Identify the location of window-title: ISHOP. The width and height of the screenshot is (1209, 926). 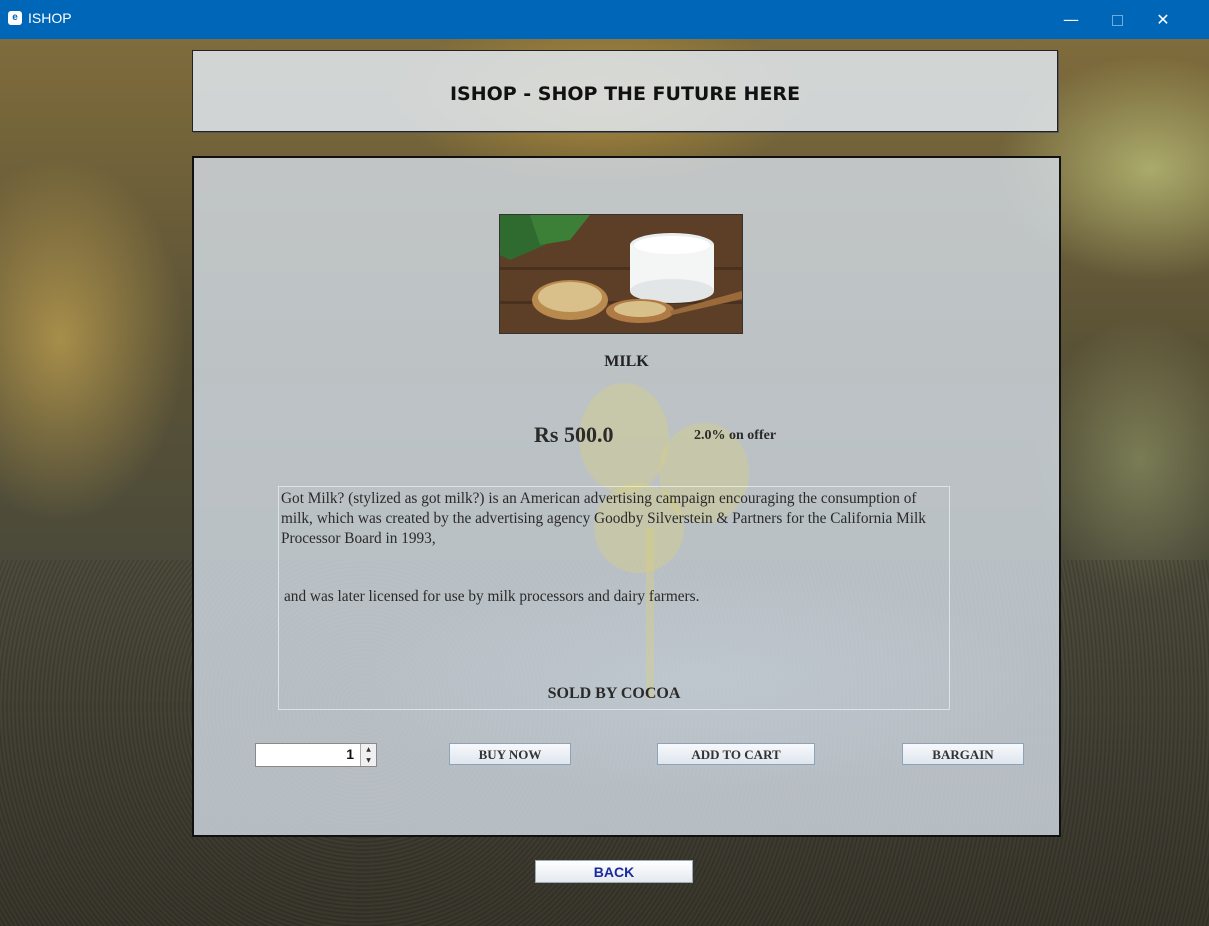
(50, 18).